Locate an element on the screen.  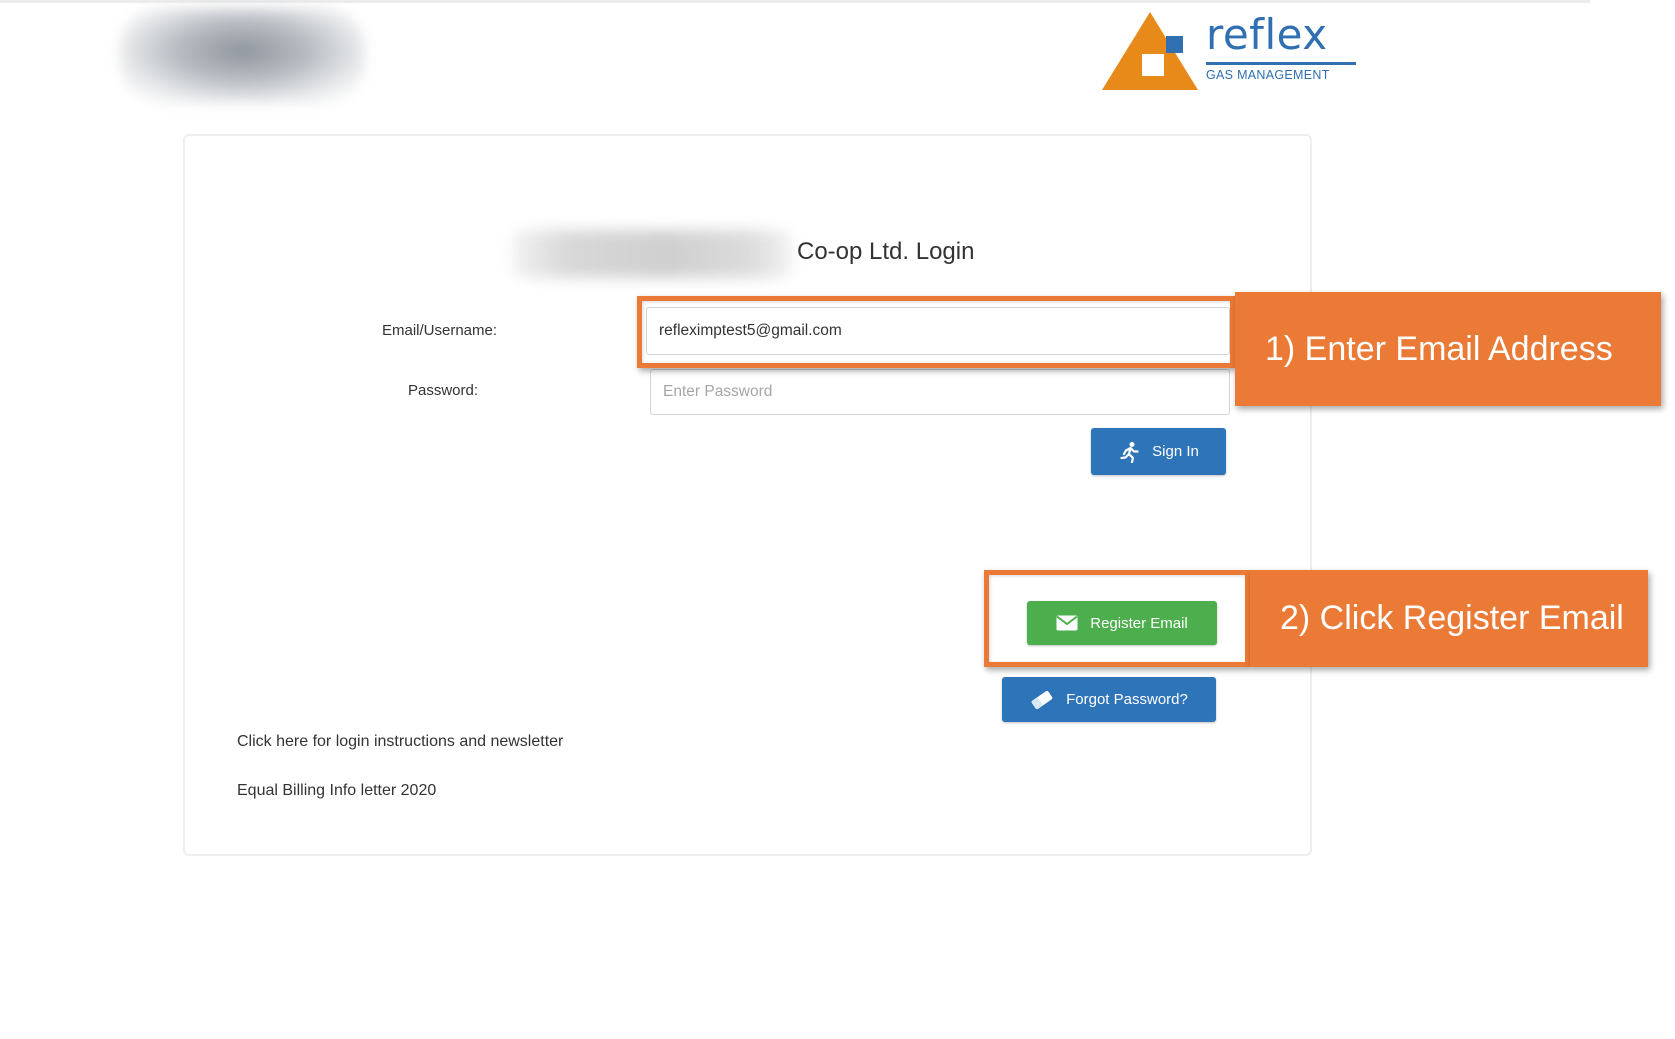
register-highlight-box is located at coordinates (1117, 618).